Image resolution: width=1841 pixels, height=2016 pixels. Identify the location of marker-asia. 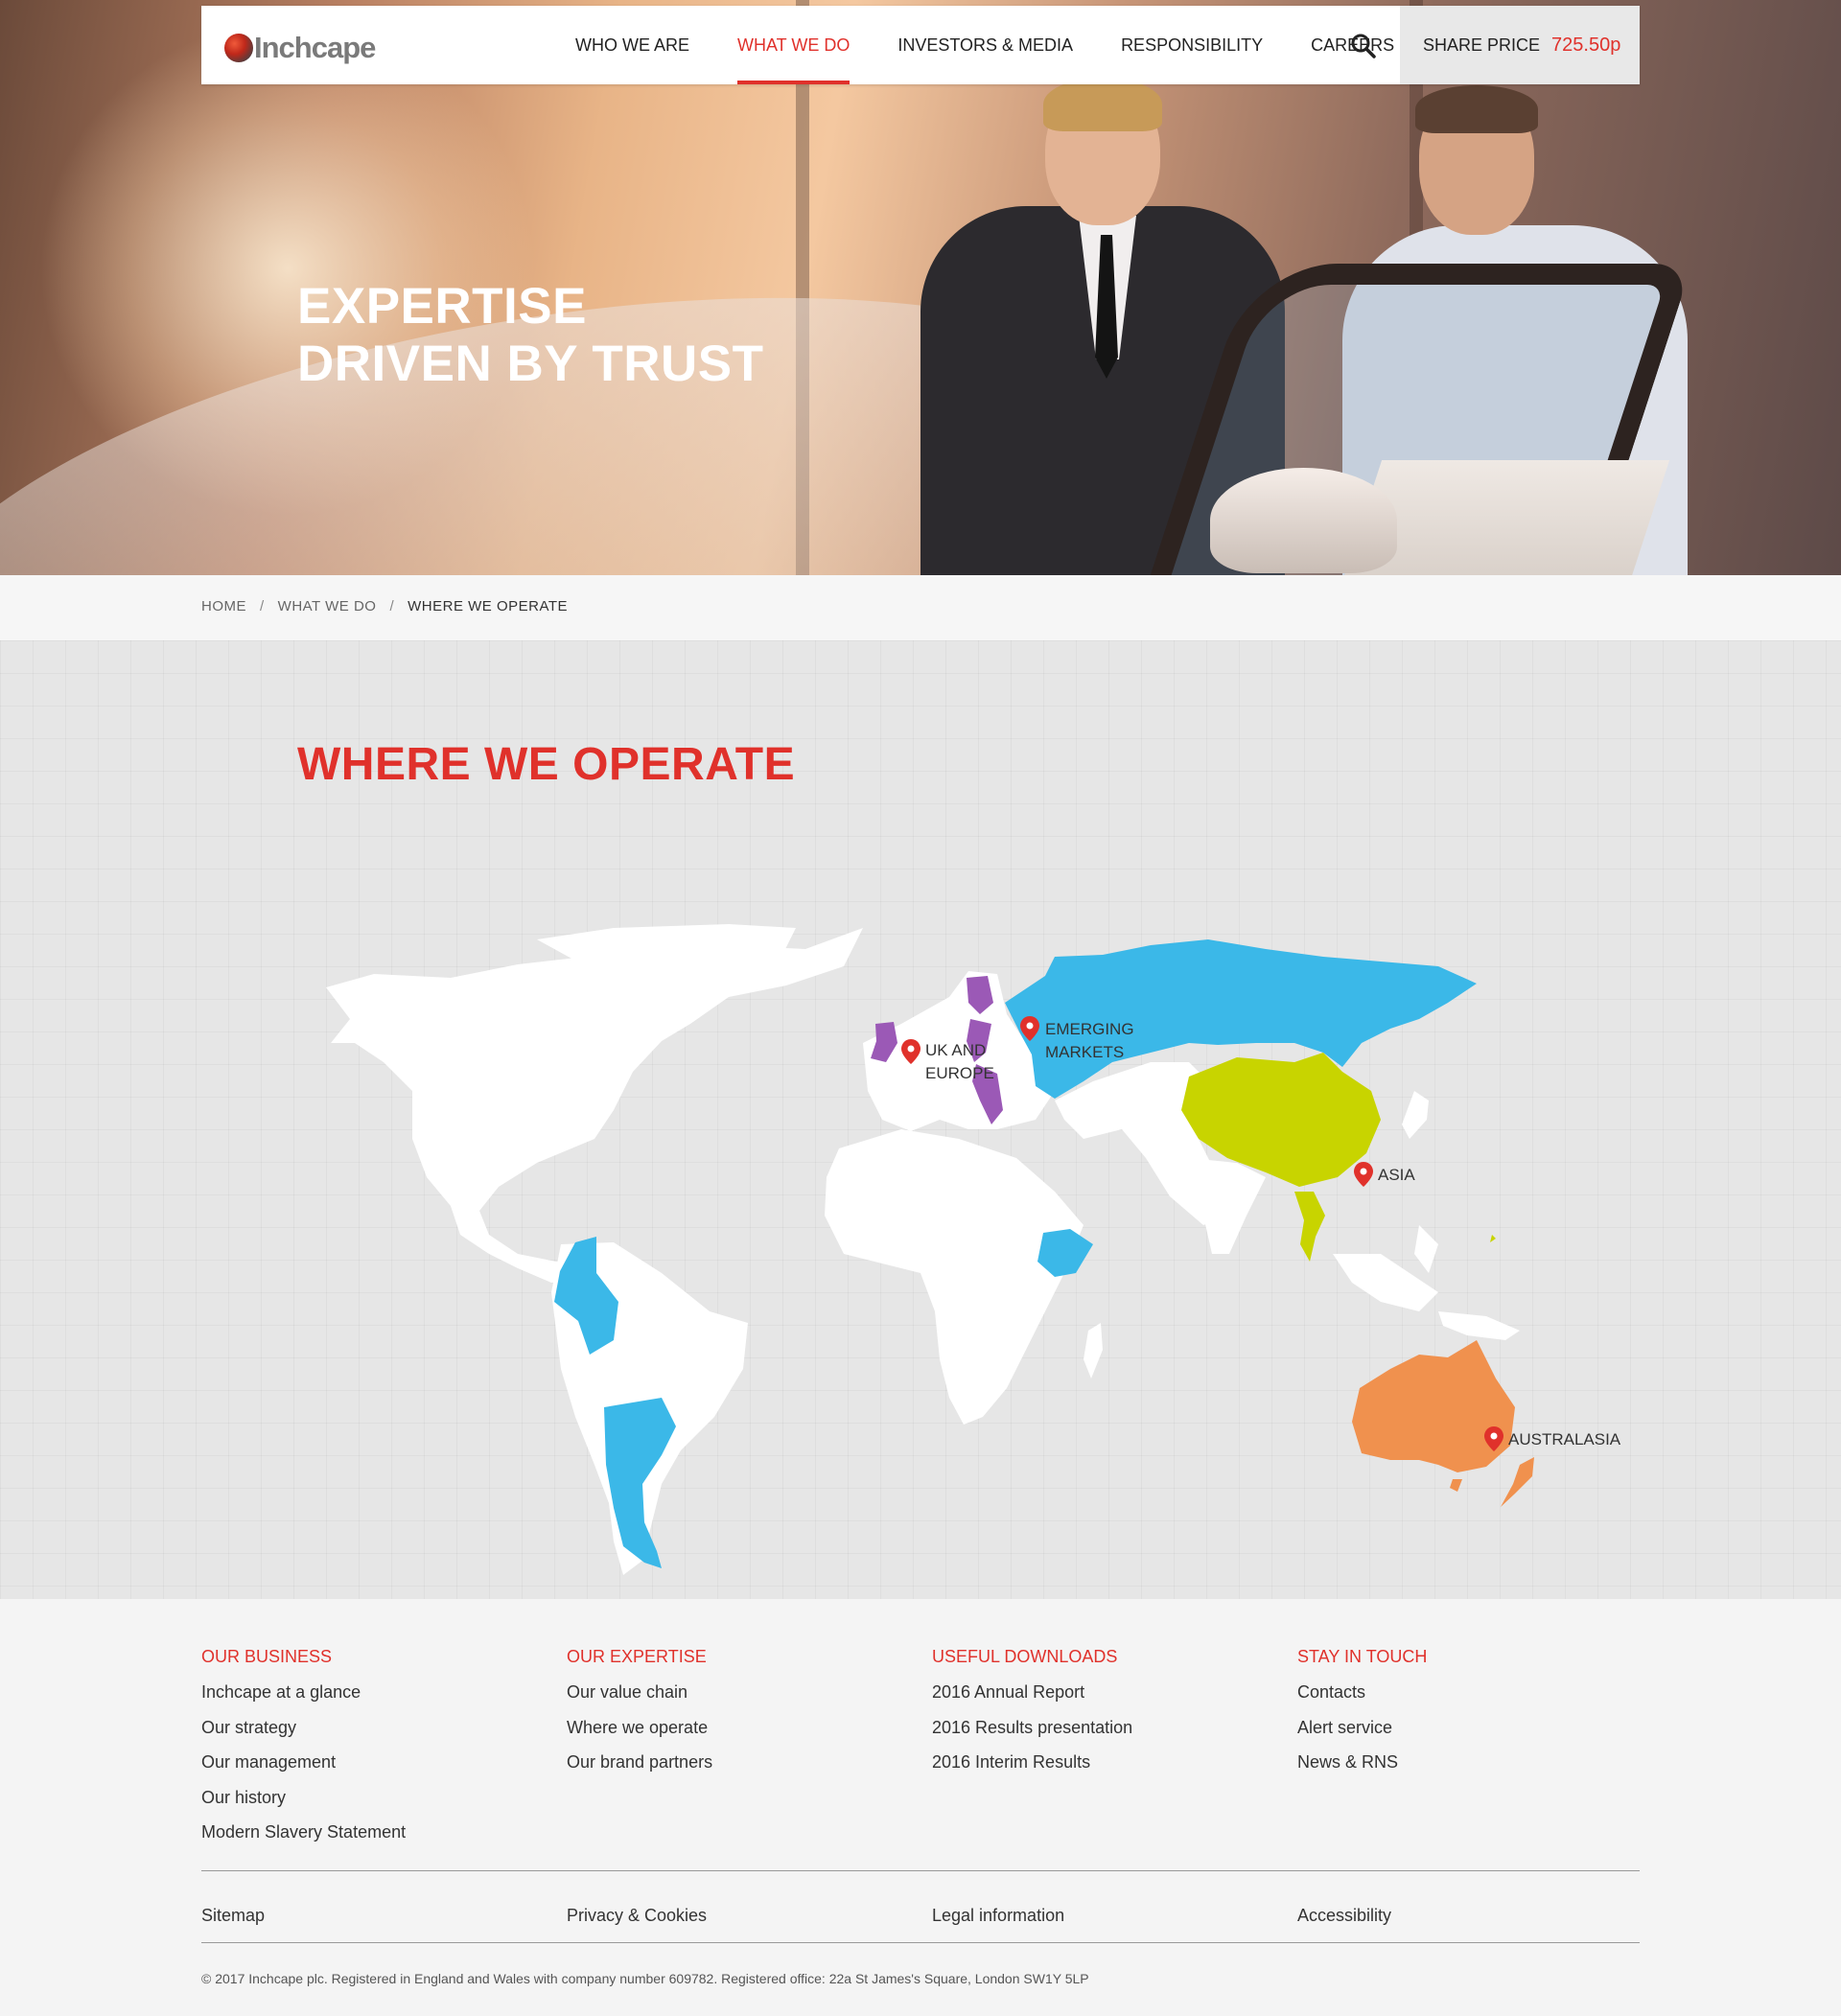
(1363, 1174).